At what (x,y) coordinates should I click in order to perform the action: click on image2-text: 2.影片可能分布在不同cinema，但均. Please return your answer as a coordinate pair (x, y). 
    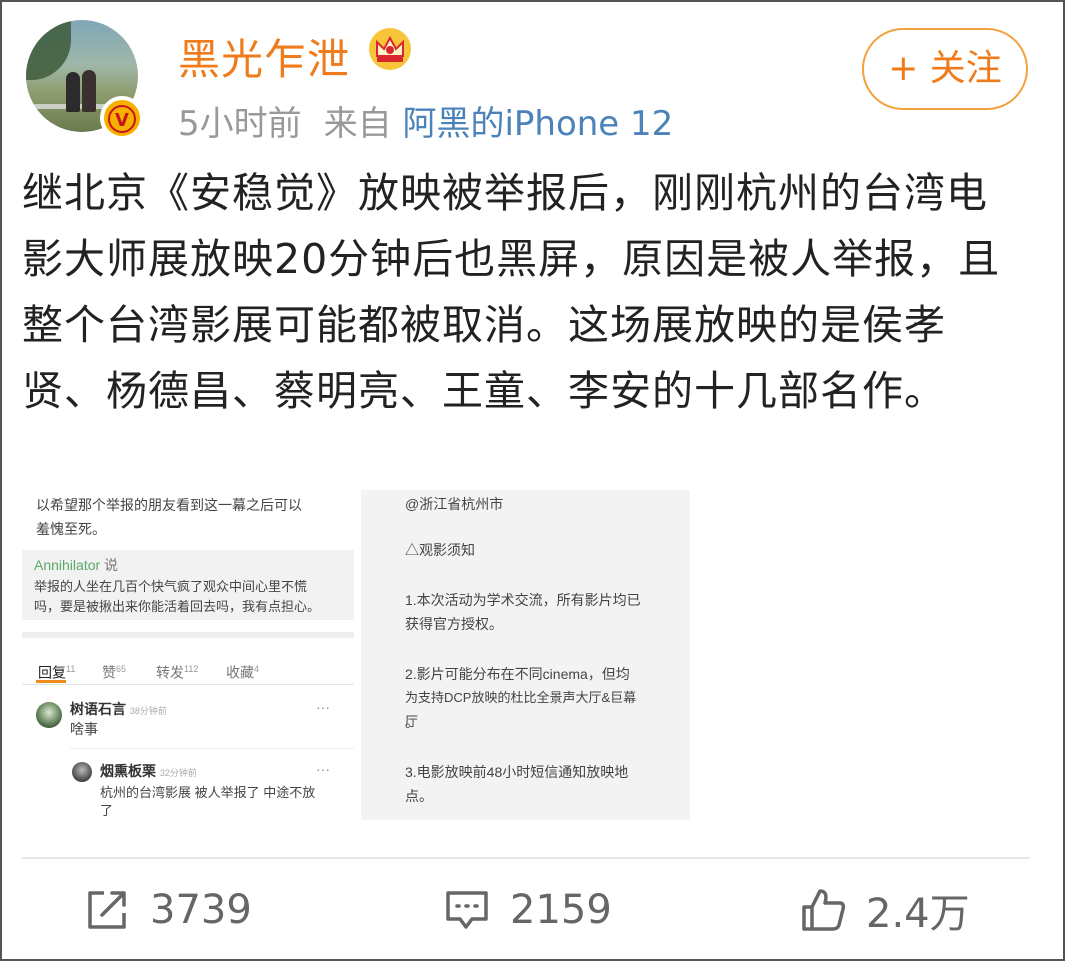
    Looking at the image, I should click on (517, 674).